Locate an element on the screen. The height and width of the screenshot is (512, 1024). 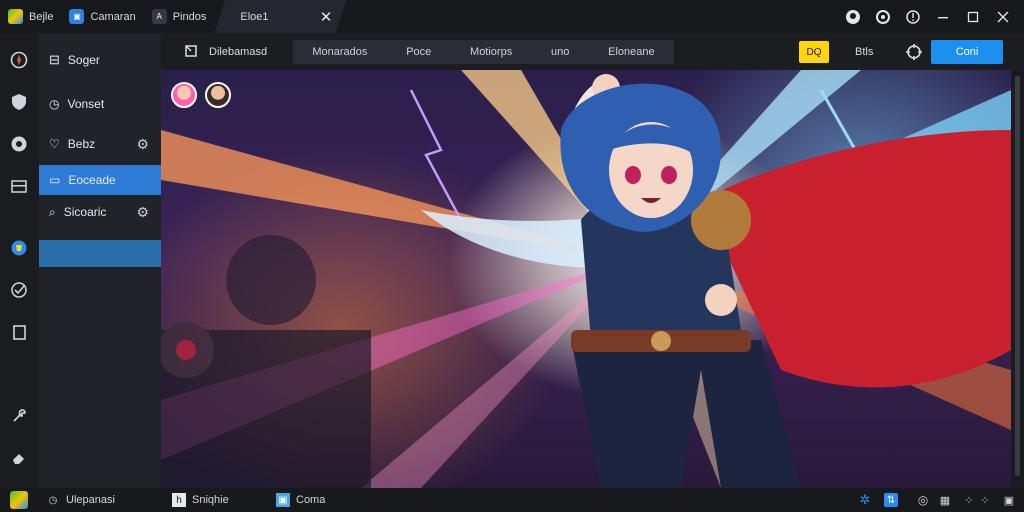
primary-button: Coni is located at coordinates (967, 52).